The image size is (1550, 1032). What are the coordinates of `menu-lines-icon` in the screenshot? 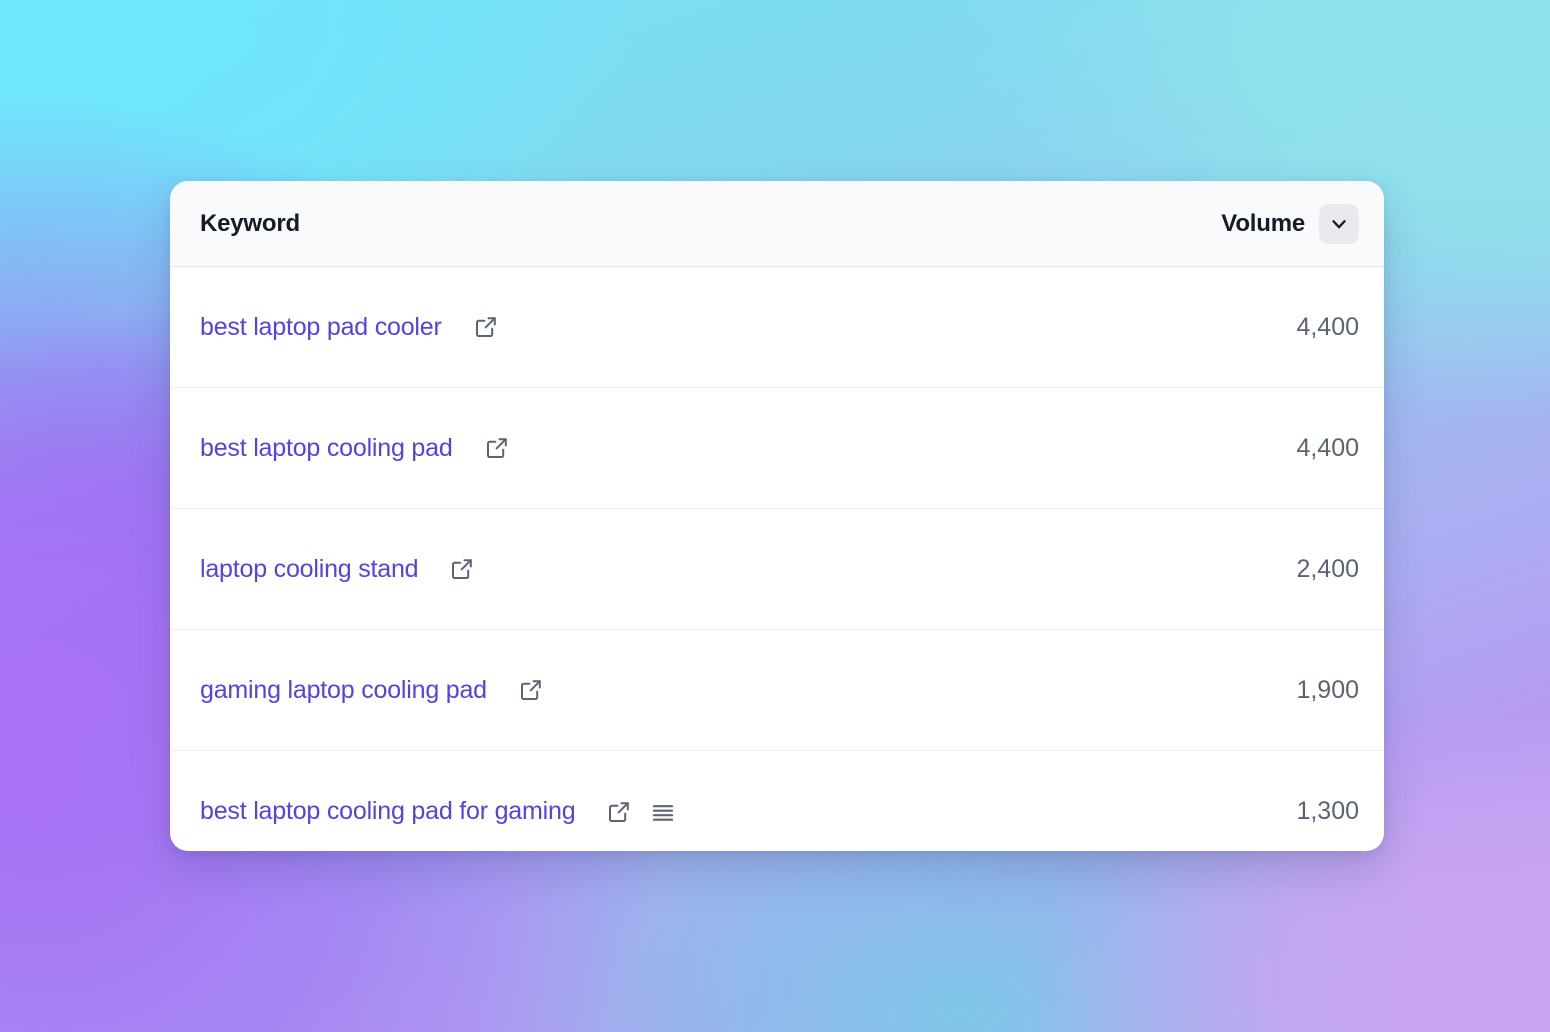 It's located at (663, 812).